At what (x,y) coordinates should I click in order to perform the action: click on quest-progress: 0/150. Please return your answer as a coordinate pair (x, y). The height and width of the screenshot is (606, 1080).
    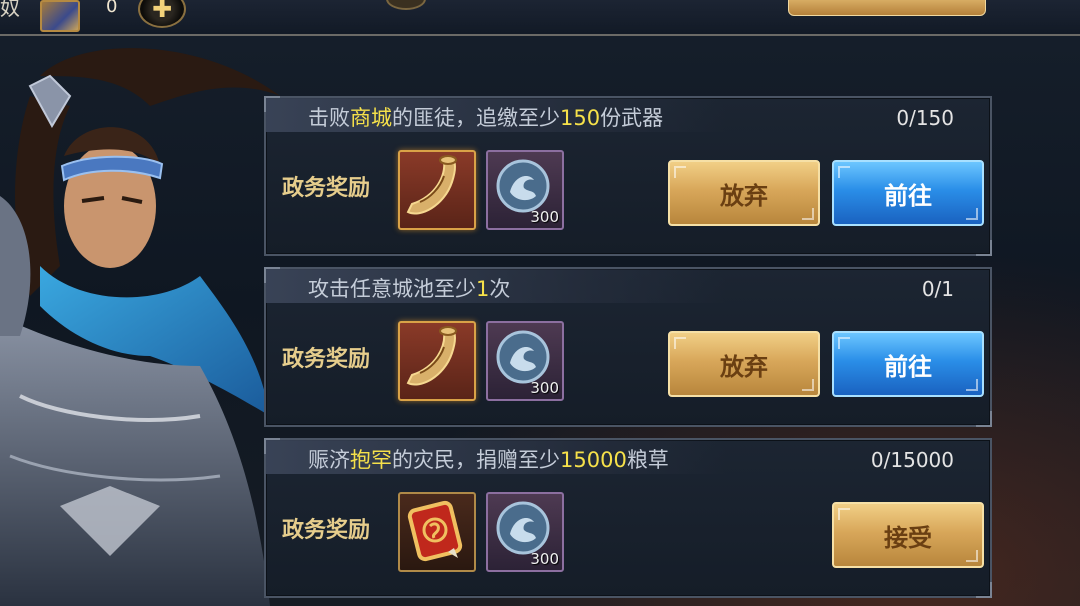
    Looking at the image, I should click on (925, 118).